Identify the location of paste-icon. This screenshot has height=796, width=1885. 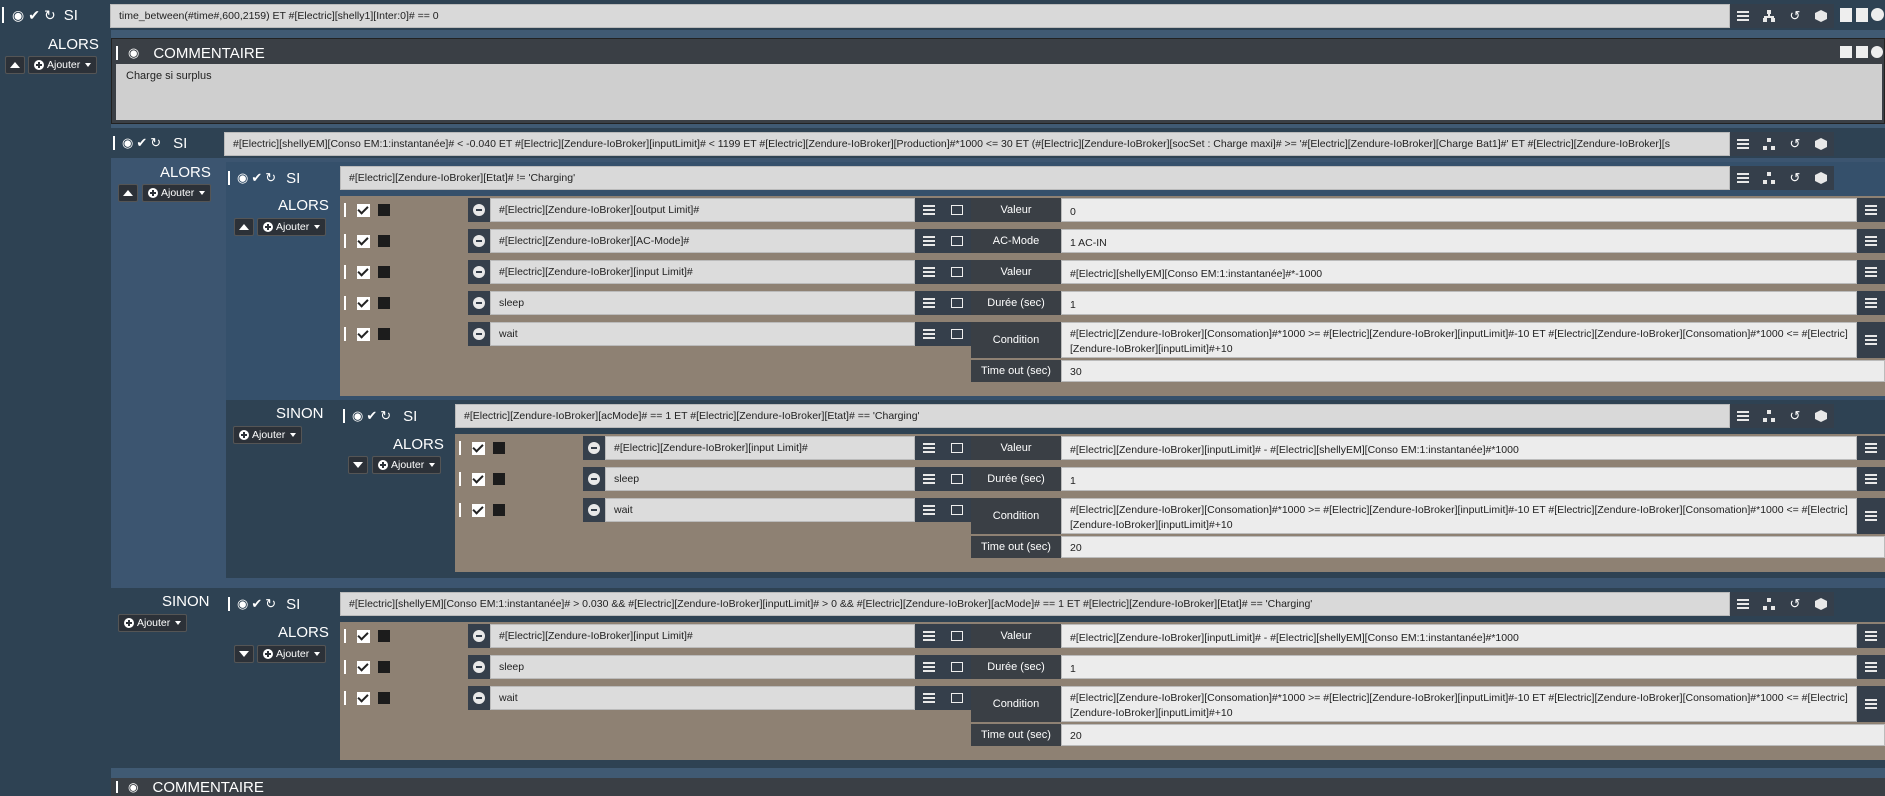
(1862, 15).